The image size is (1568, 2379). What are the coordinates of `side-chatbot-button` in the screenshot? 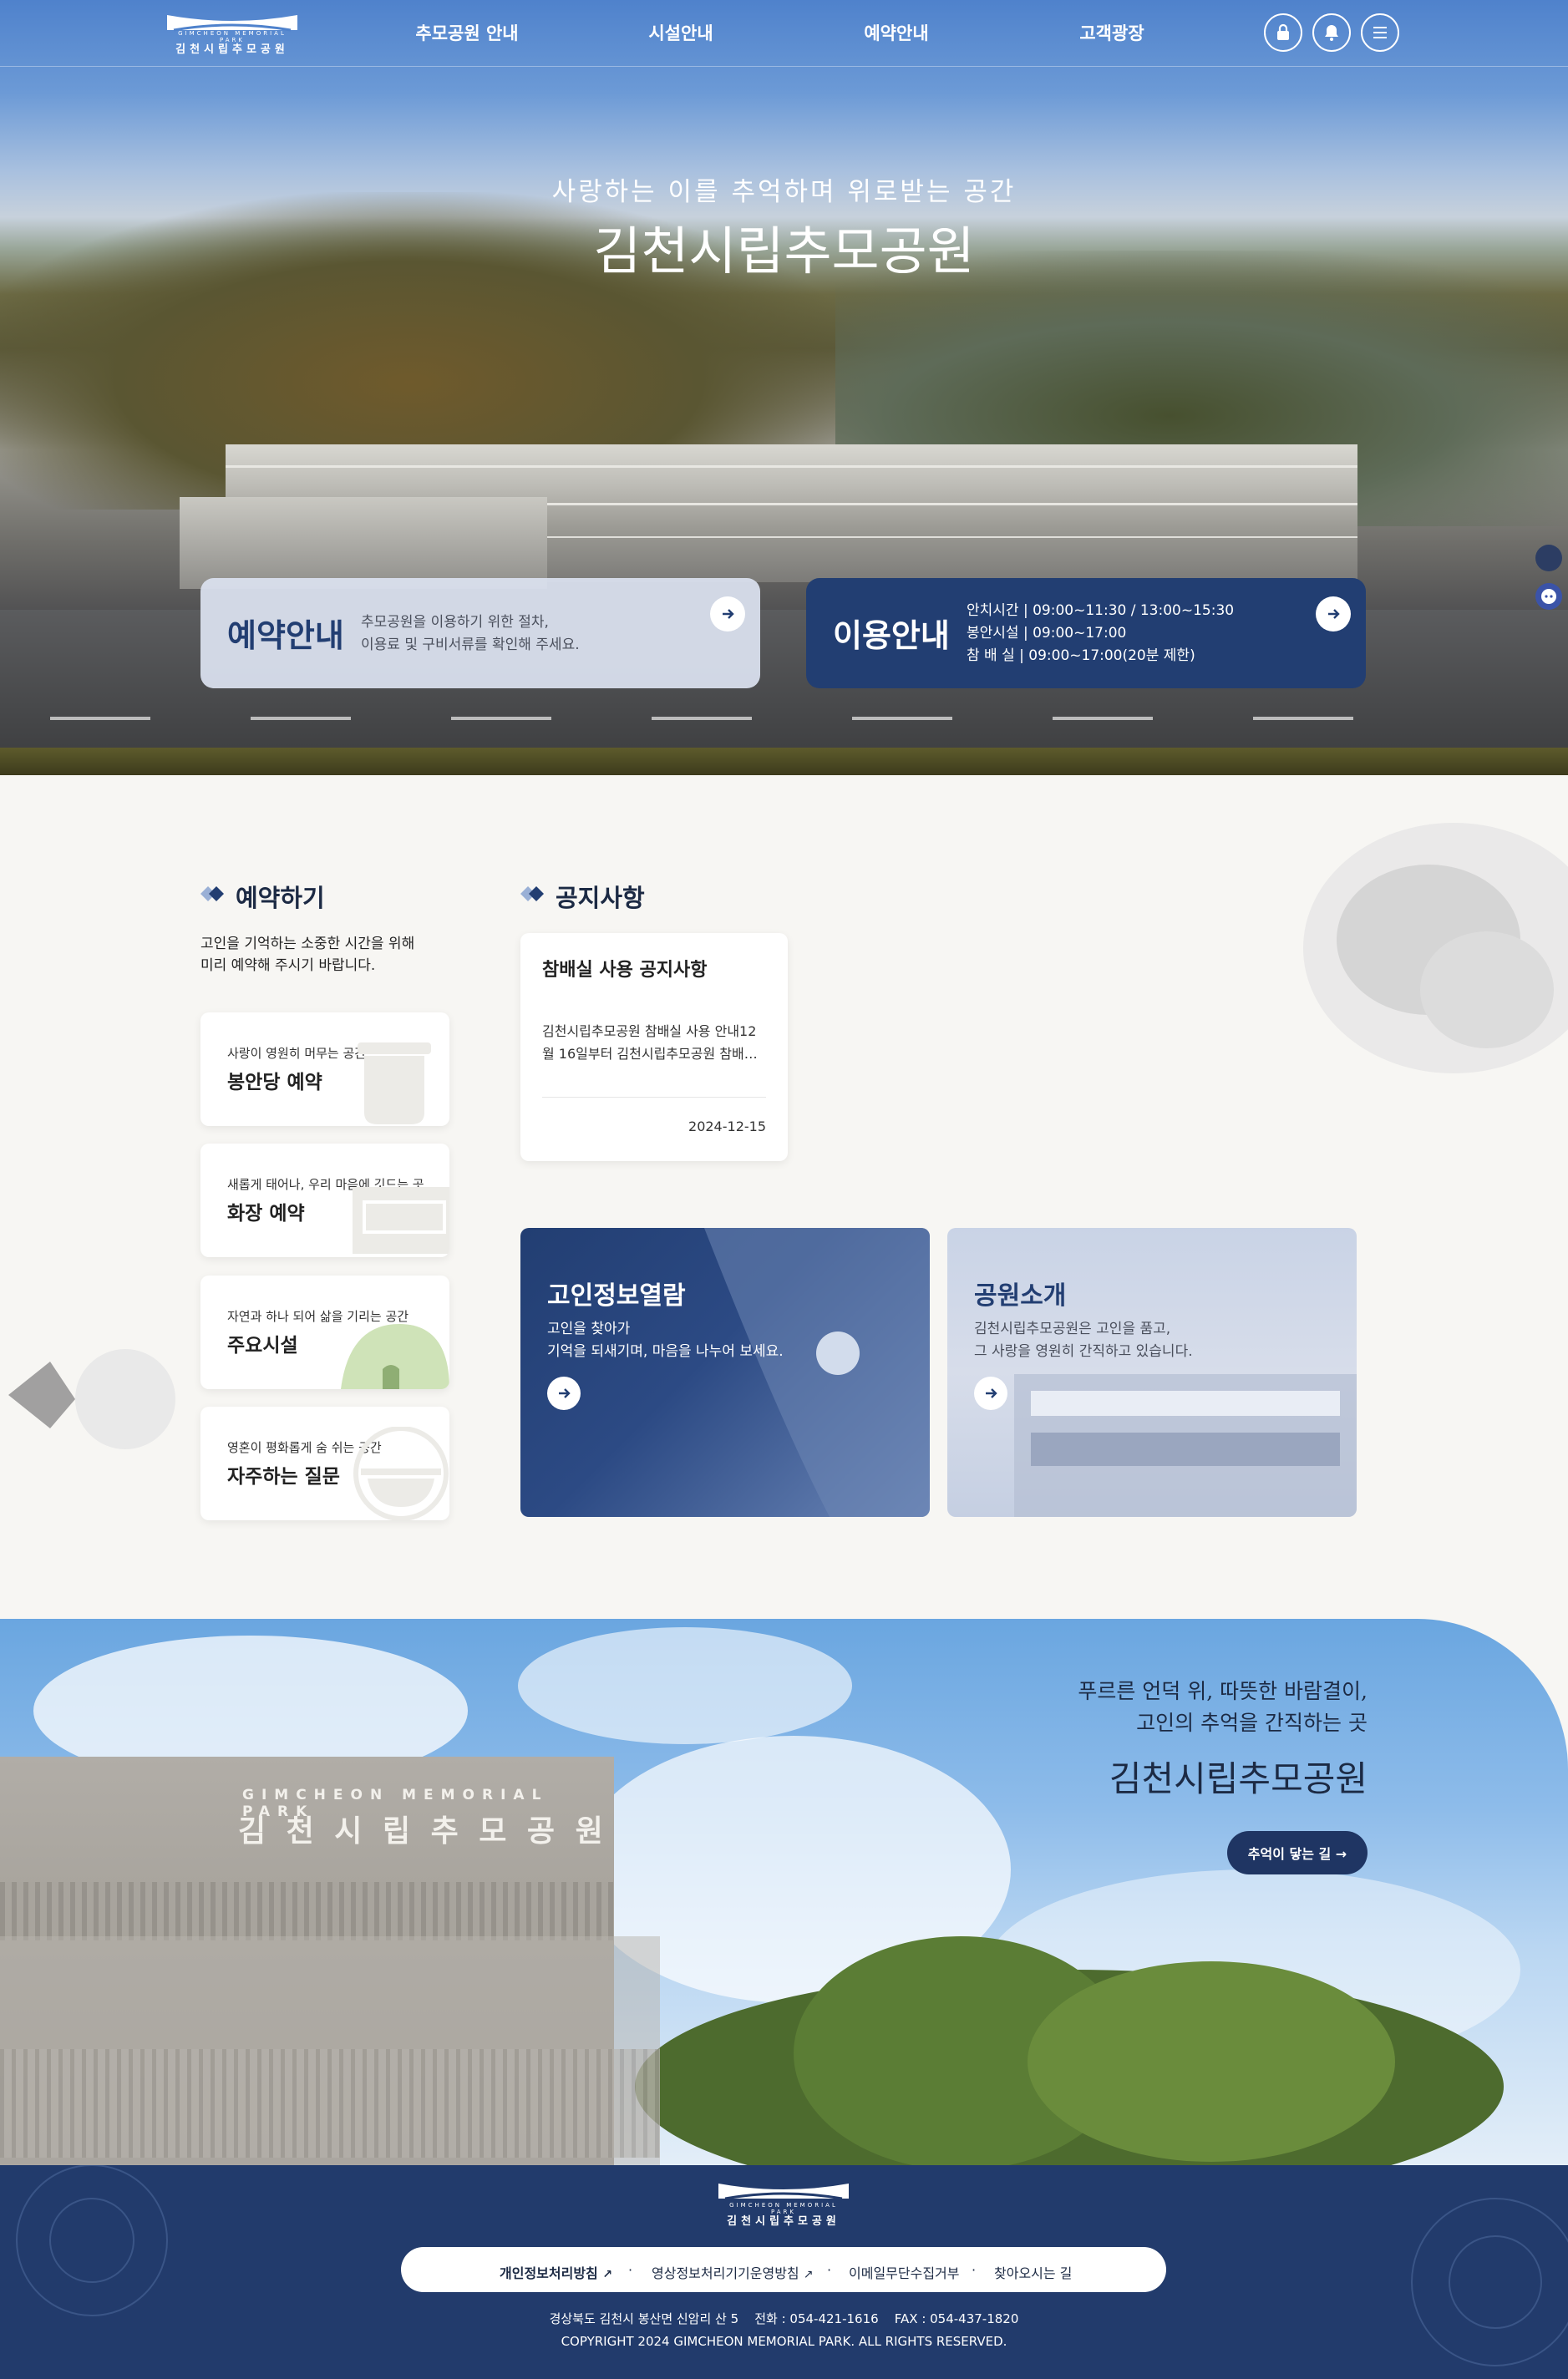 It's located at (1549, 597).